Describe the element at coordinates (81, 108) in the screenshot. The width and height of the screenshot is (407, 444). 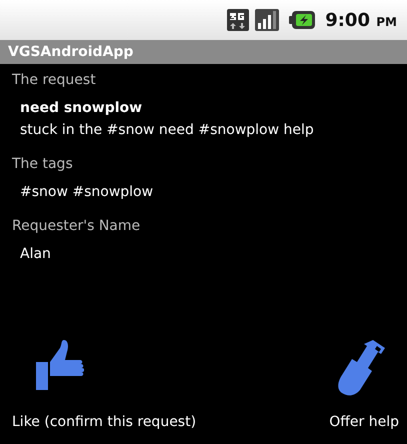
I see `request-title: need snowplow` at that location.